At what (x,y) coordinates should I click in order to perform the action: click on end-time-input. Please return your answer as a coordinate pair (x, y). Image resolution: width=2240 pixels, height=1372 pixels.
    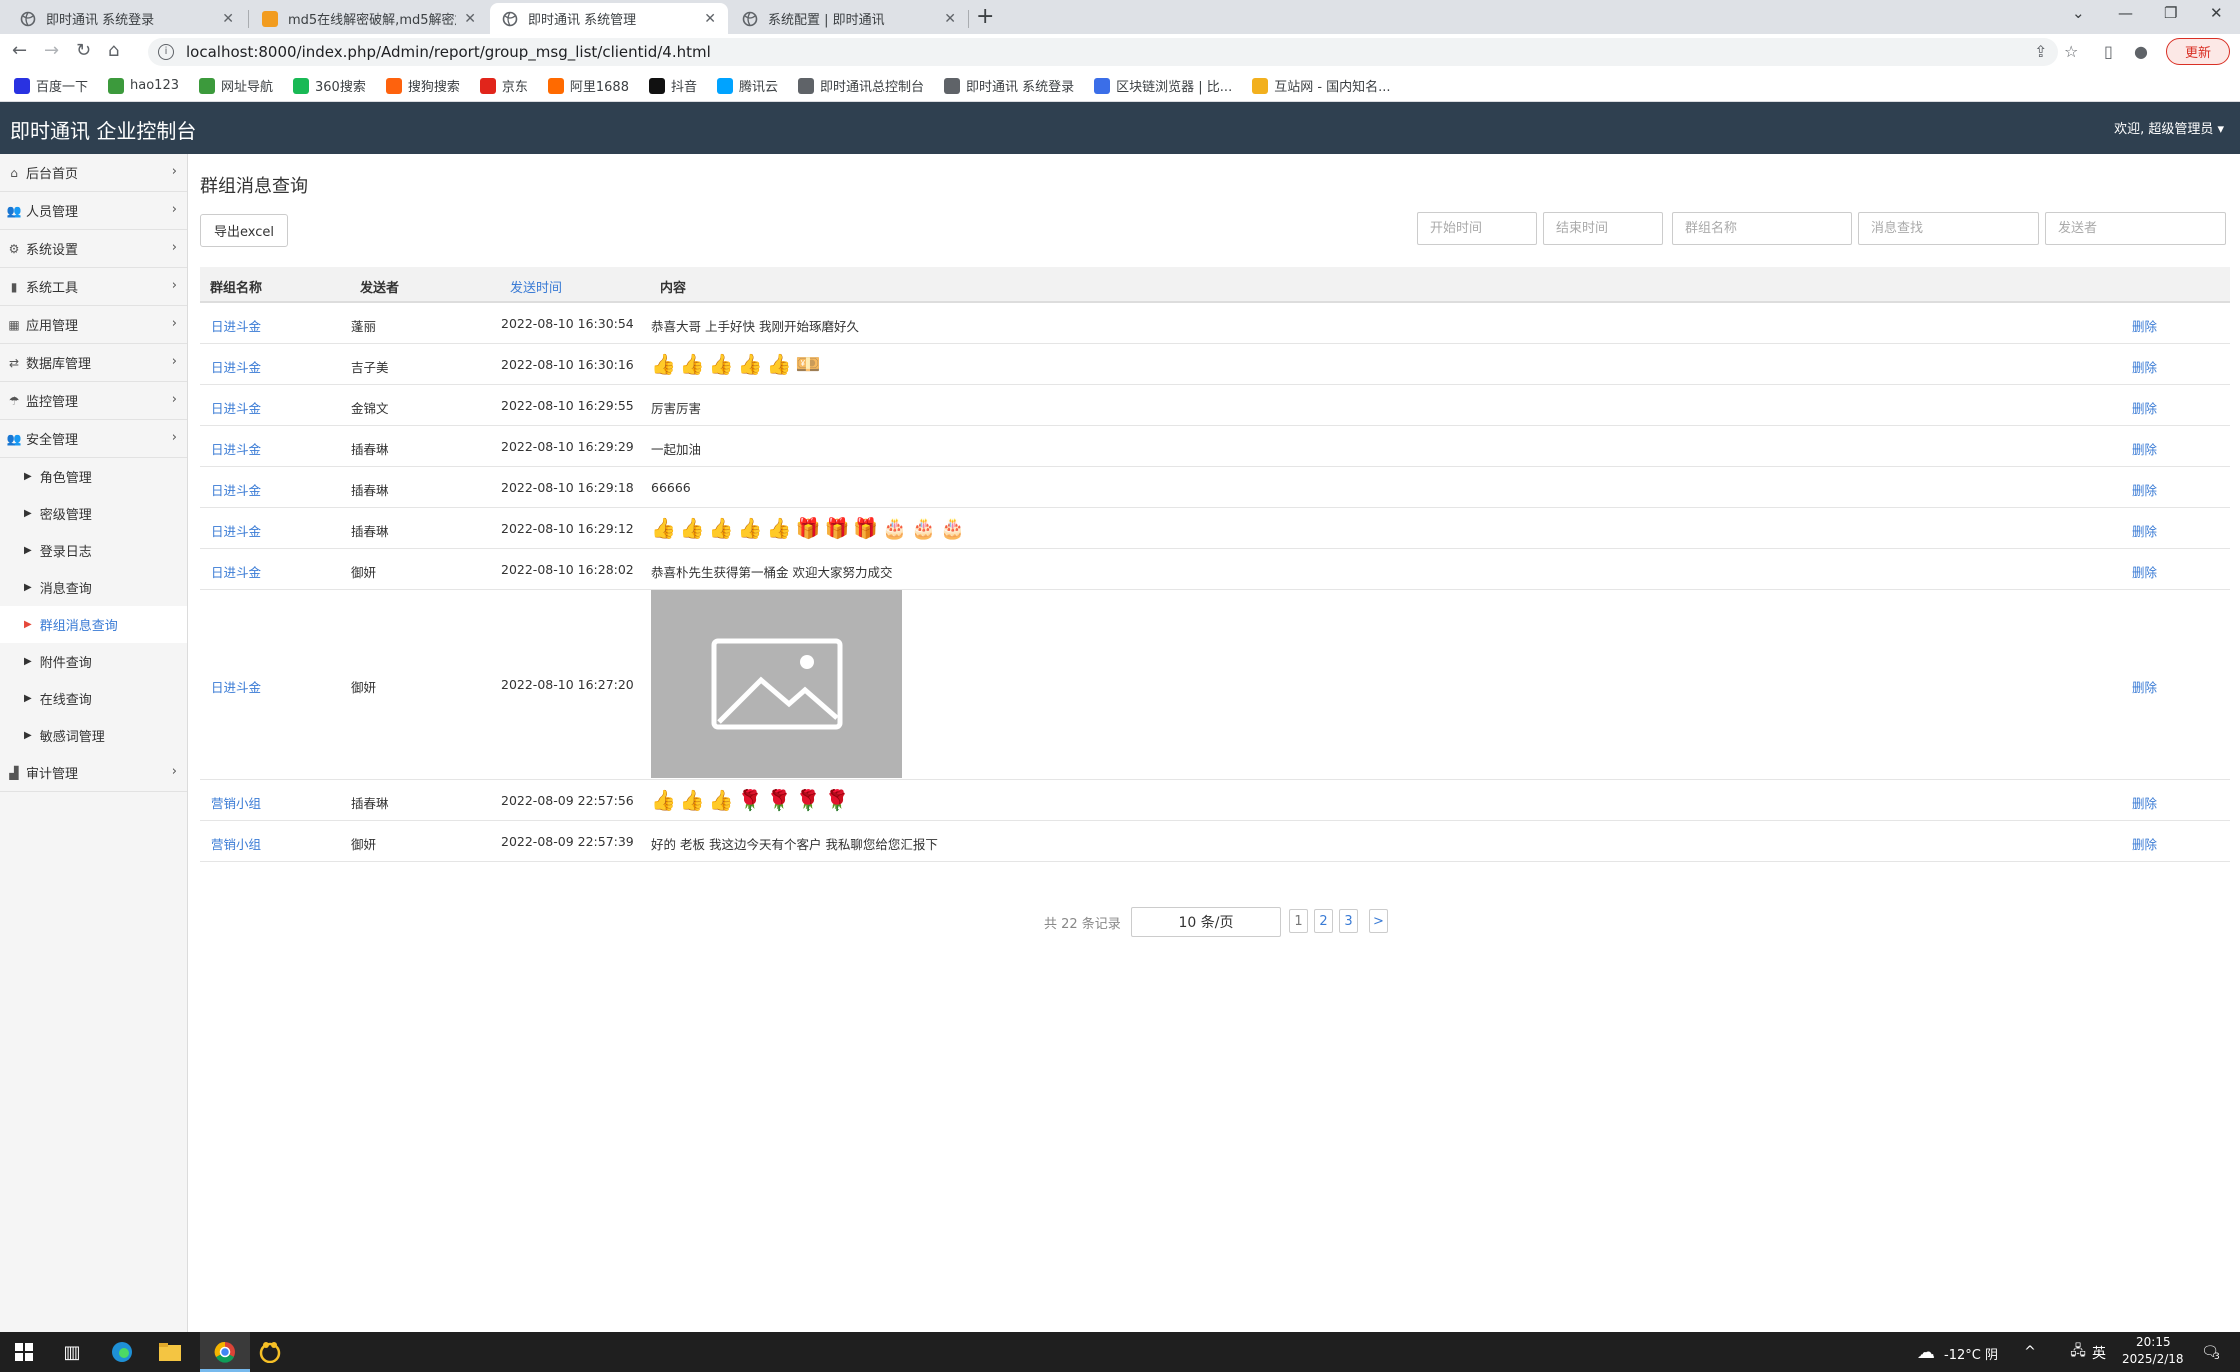
    Looking at the image, I should click on (1603, 228).